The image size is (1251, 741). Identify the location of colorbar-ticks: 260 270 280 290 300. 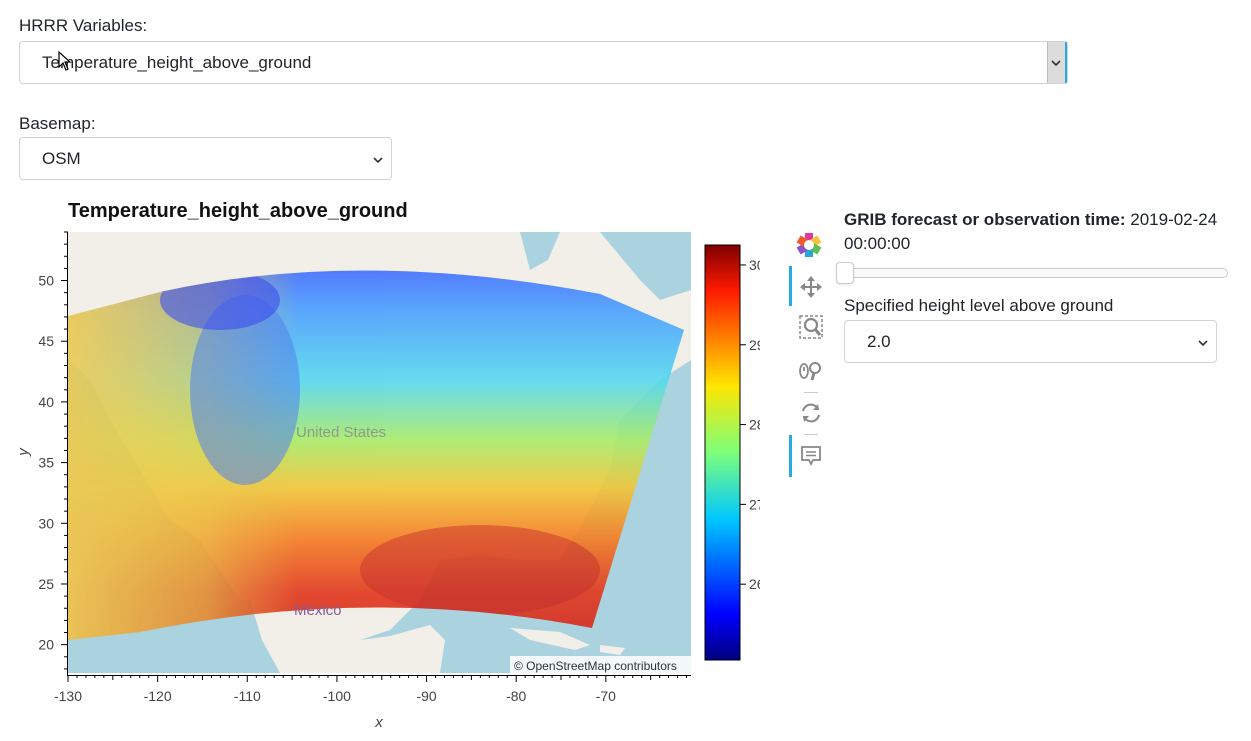
(750, 424).